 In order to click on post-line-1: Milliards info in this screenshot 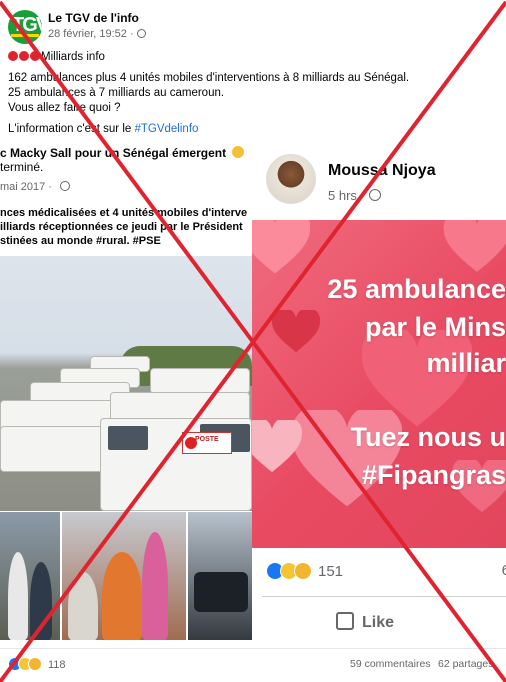, I will do `click(253, 57)`.